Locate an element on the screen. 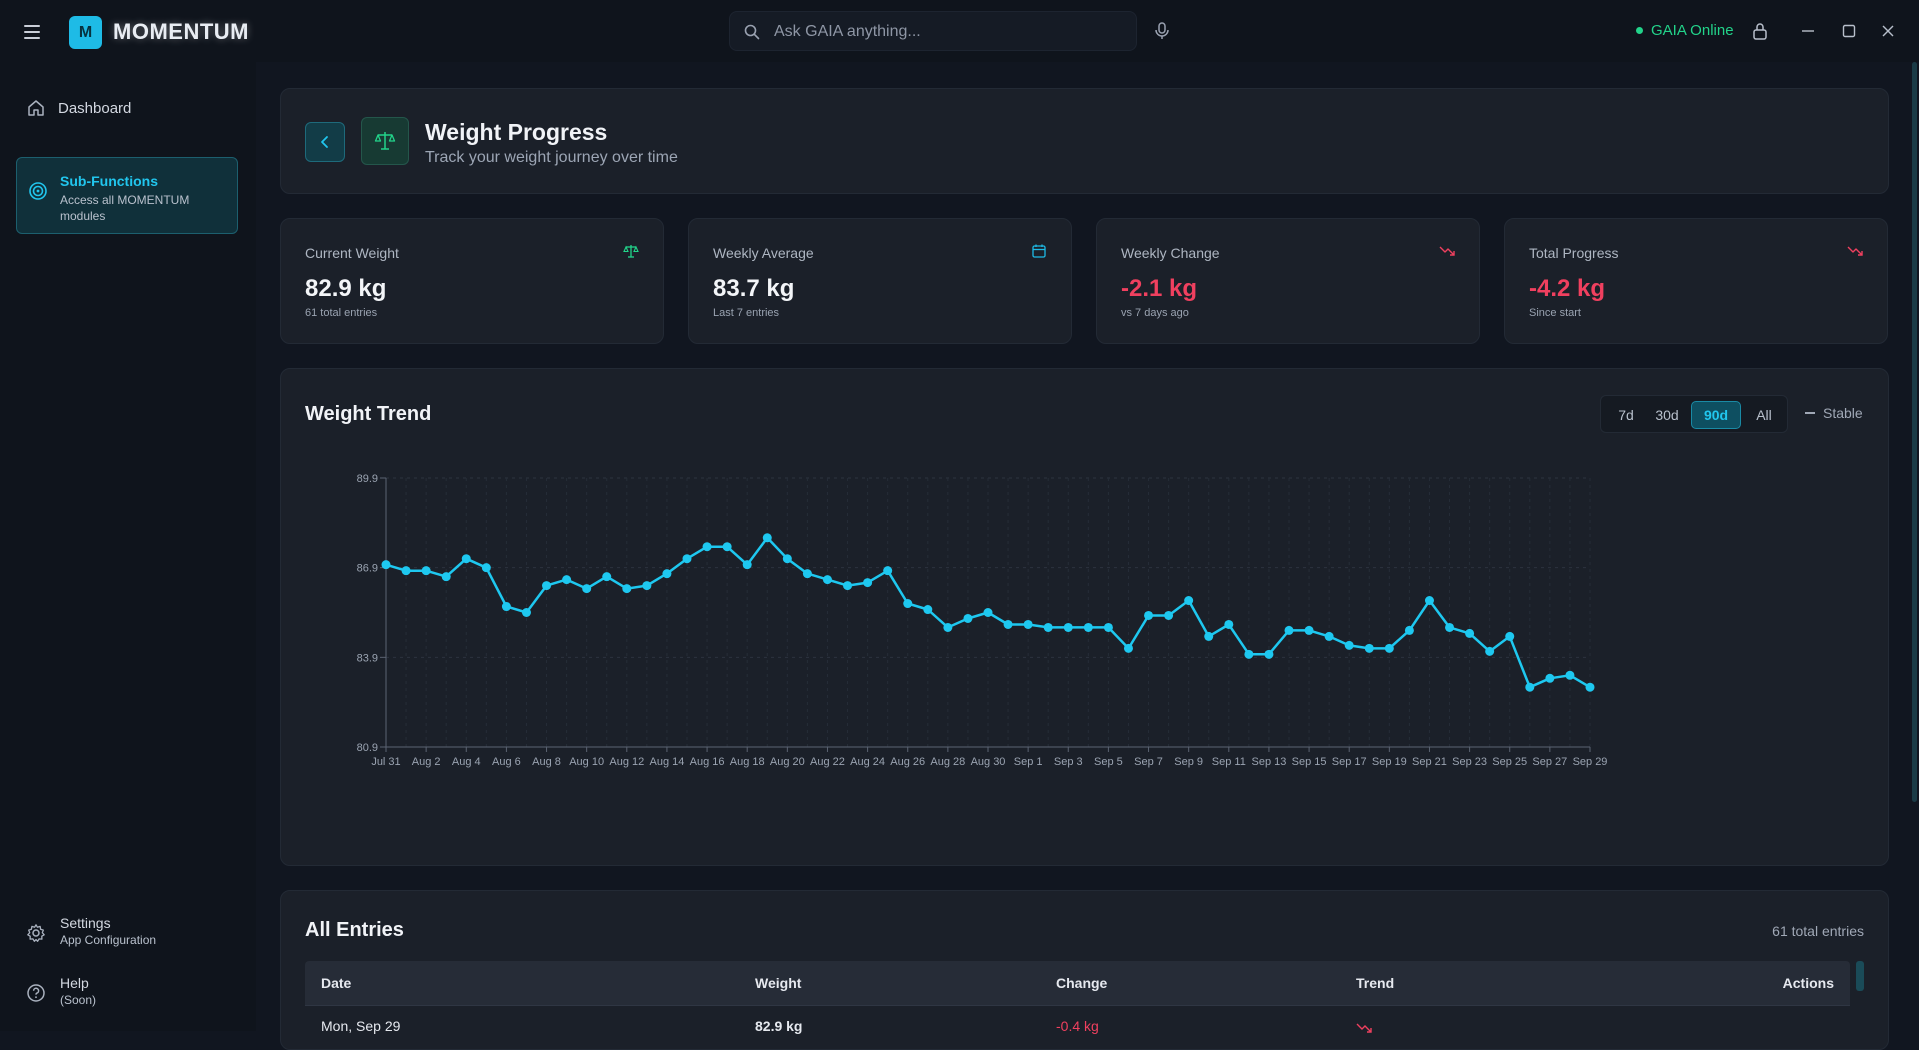 The image size is (1919, 1050). trending-down-icon is located at coordinates (1447, 251).